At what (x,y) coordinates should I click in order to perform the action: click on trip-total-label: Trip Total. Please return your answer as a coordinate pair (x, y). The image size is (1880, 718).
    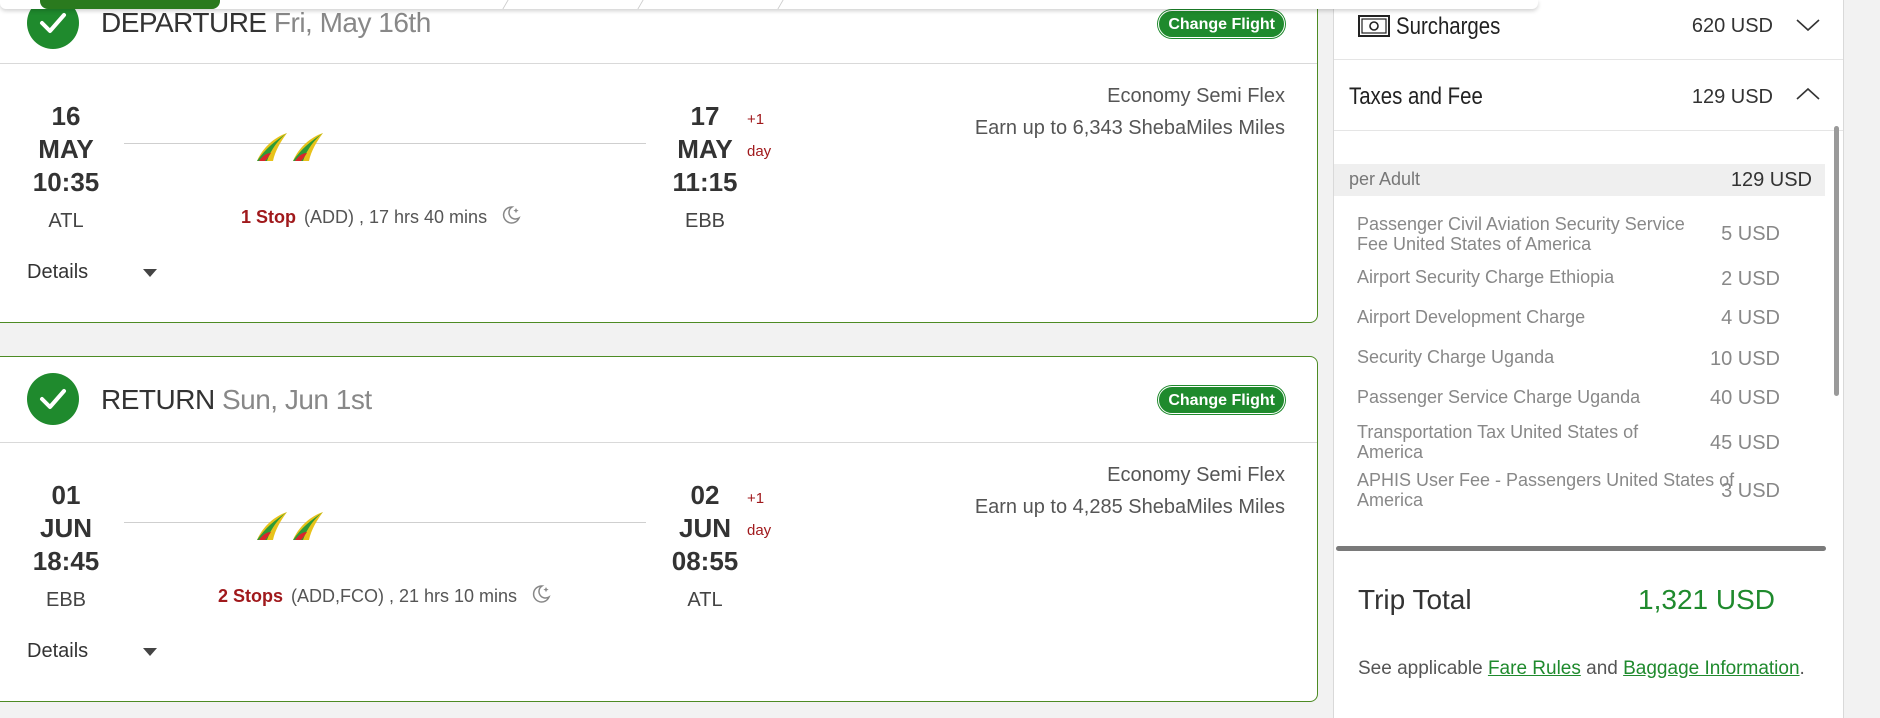
    Looking at the image, I should click on (1415, 599).